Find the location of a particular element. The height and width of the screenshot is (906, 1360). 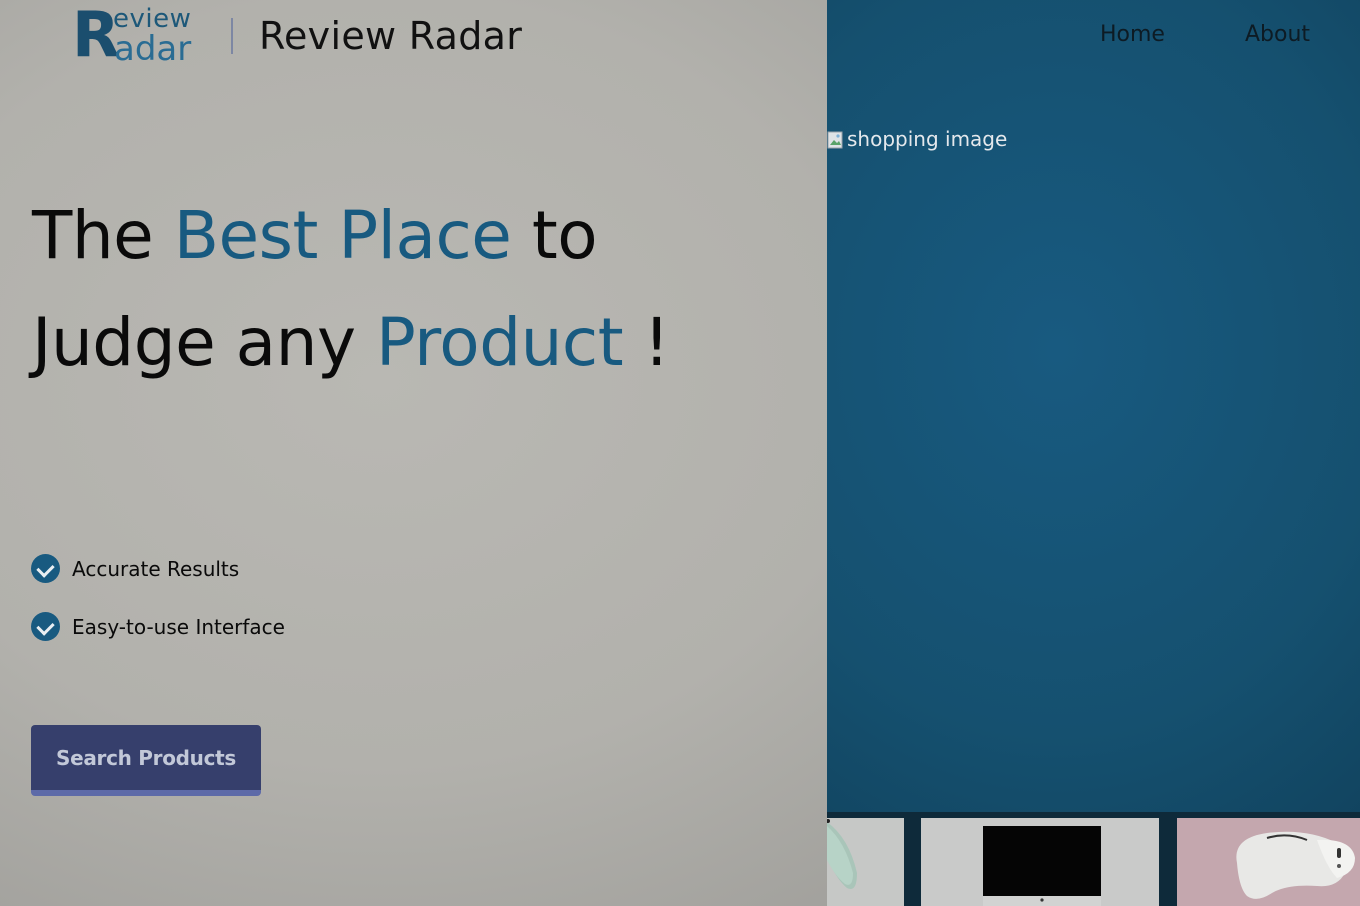

logo: R eview adar is located at coordinates (142, 36).